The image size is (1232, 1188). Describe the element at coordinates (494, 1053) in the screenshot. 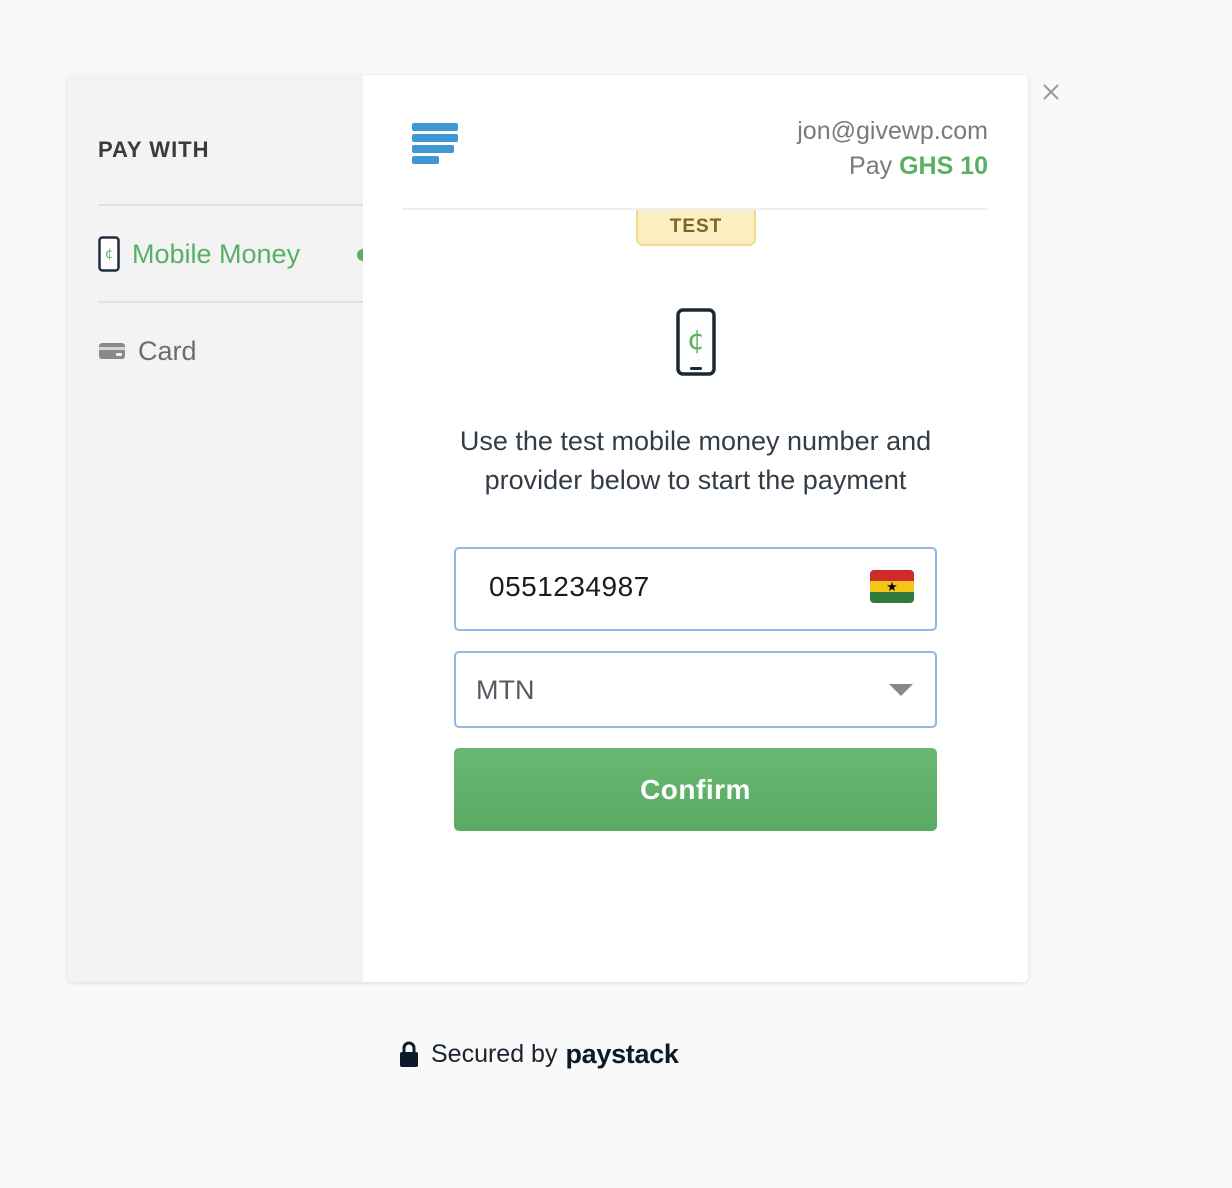

I see `secured-by-text: Secured by` at that location.